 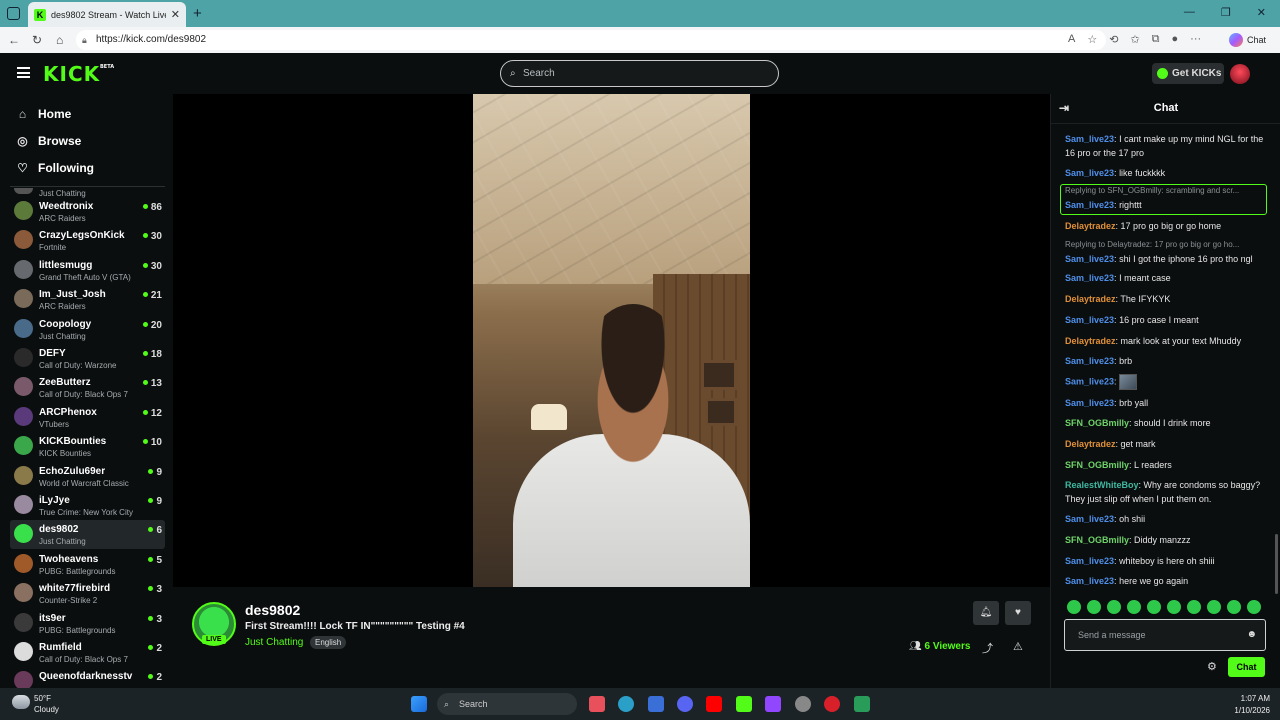 I want to click on chat-emote-image, so click(x=1128, y=382).